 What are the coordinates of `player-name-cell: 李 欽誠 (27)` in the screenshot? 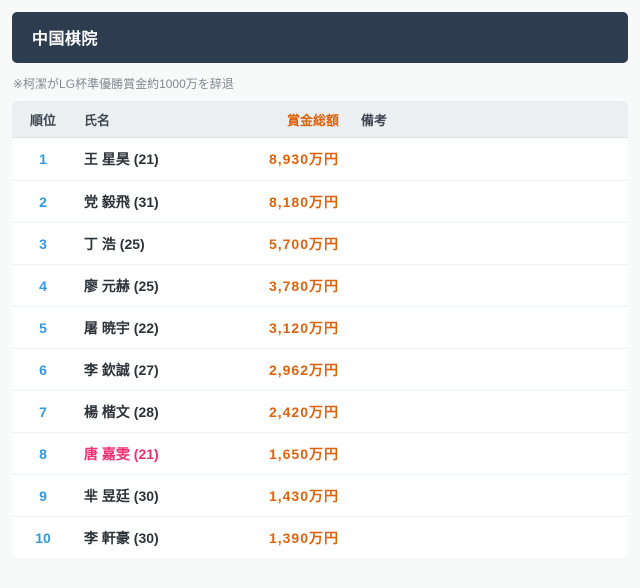 It's located at (163, 369).